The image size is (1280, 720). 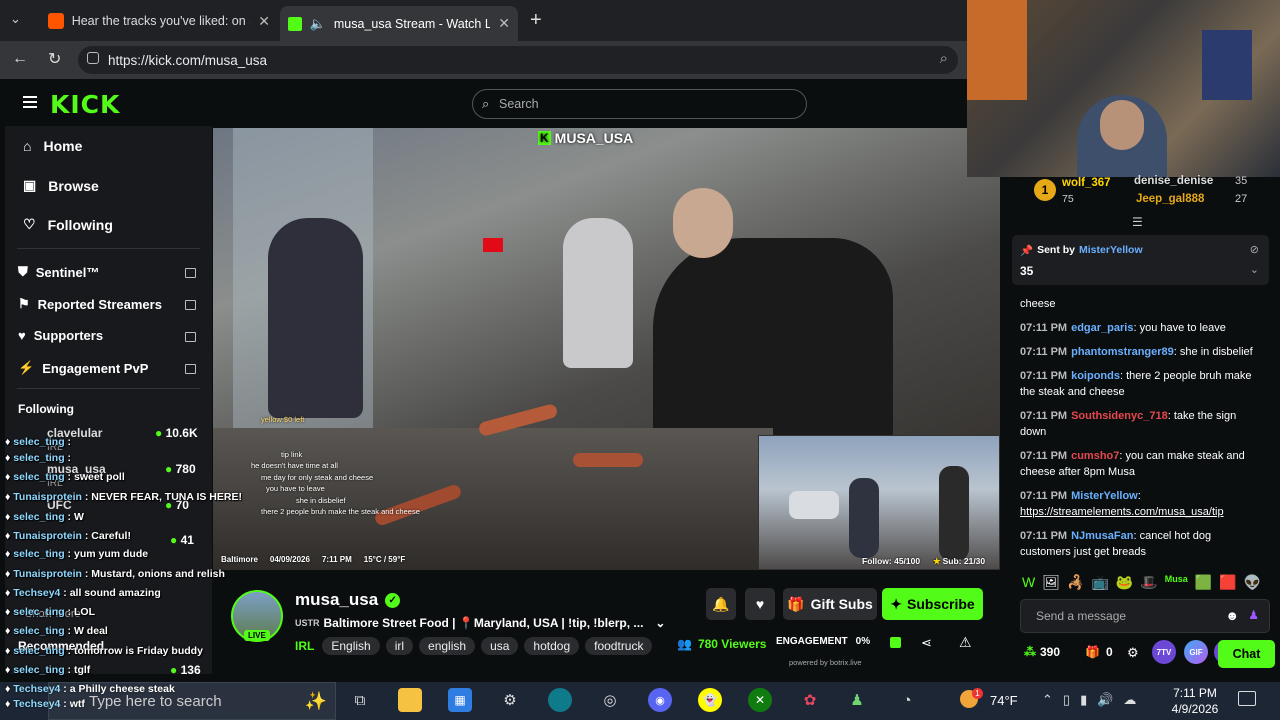 What do you see at coordinates (710, 700) in the screenshot?
I see `snapchat-icon: 👻` at bounding box center [710, 700].